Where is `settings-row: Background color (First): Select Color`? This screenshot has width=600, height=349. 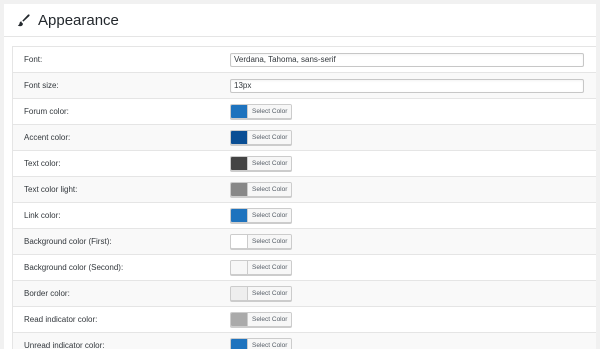 settings-row: Background color (First): Select Color is located at coordinates (304, 242).